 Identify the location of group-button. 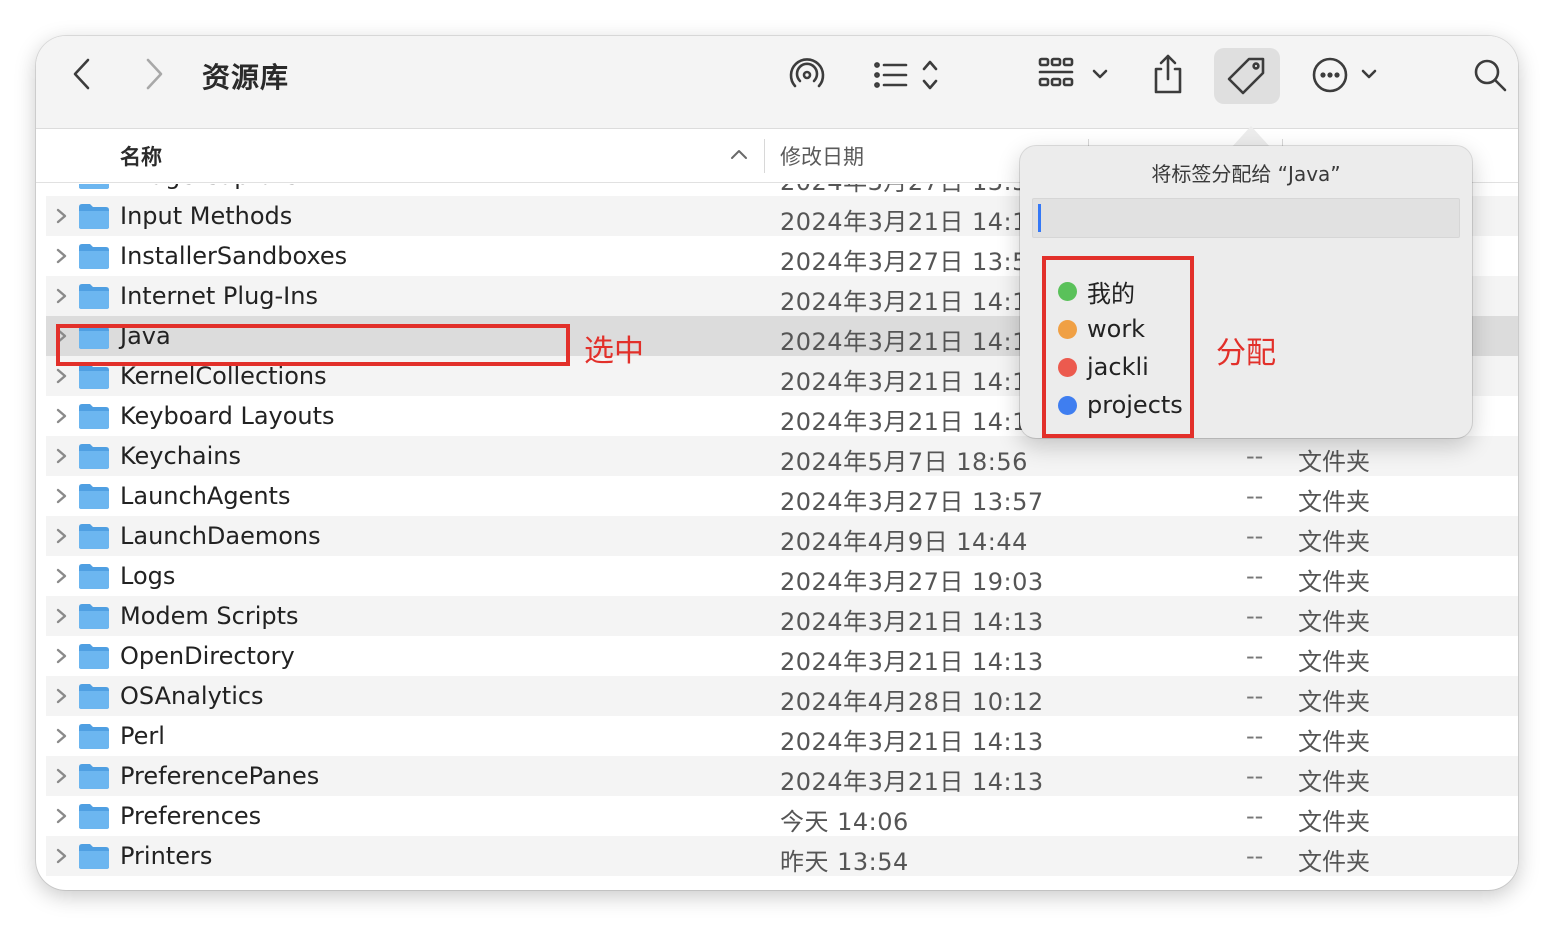
(1074, 75).